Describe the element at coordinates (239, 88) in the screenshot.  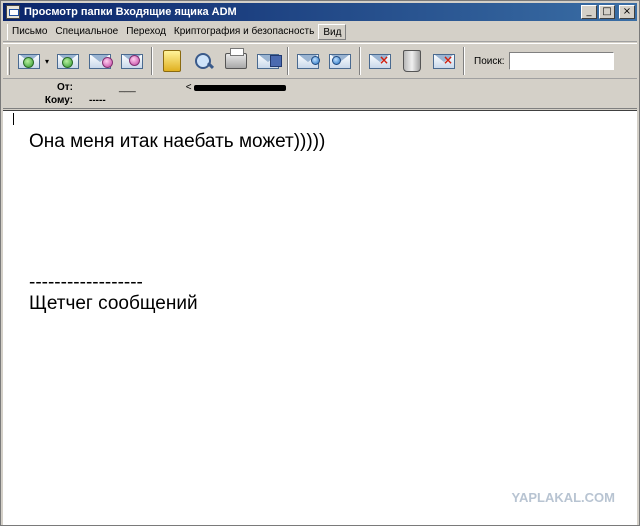
I see `redacted-email` at that location.